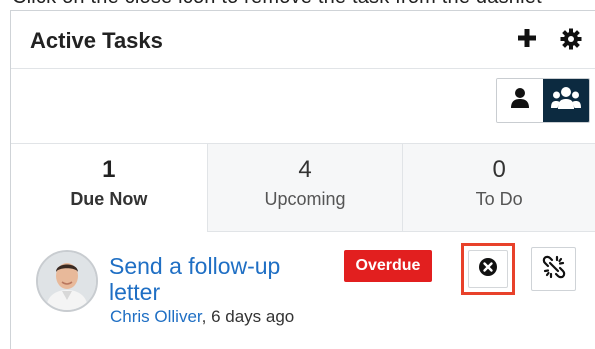  I want to click on visibility-toggle, so click(543, 100).